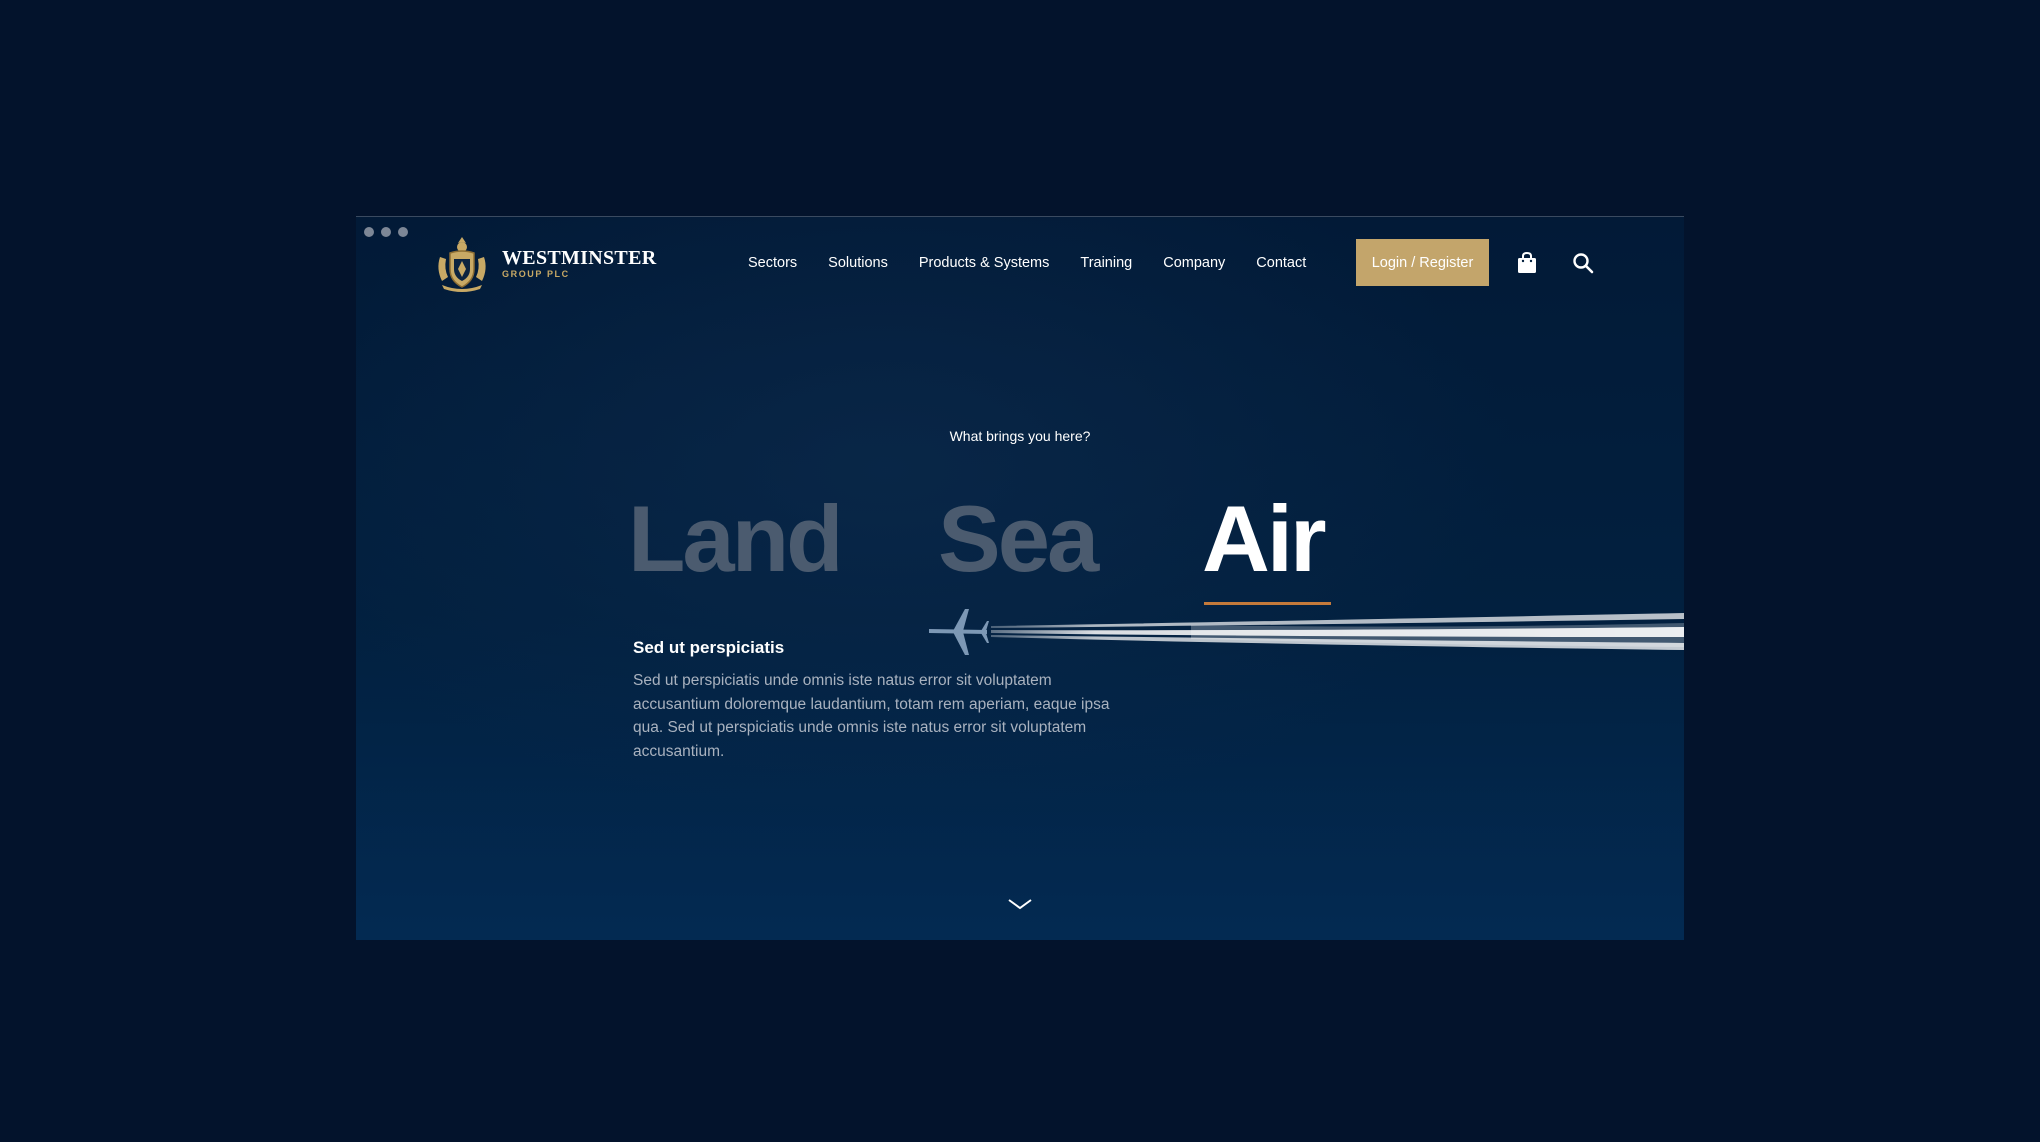 This screenshot has width=2040, height=1142. What do you see at coordinates (536, 273) in the screenshot?
I see `brand-subtitle: GROUP PLC` at bounding box center [536, 273].